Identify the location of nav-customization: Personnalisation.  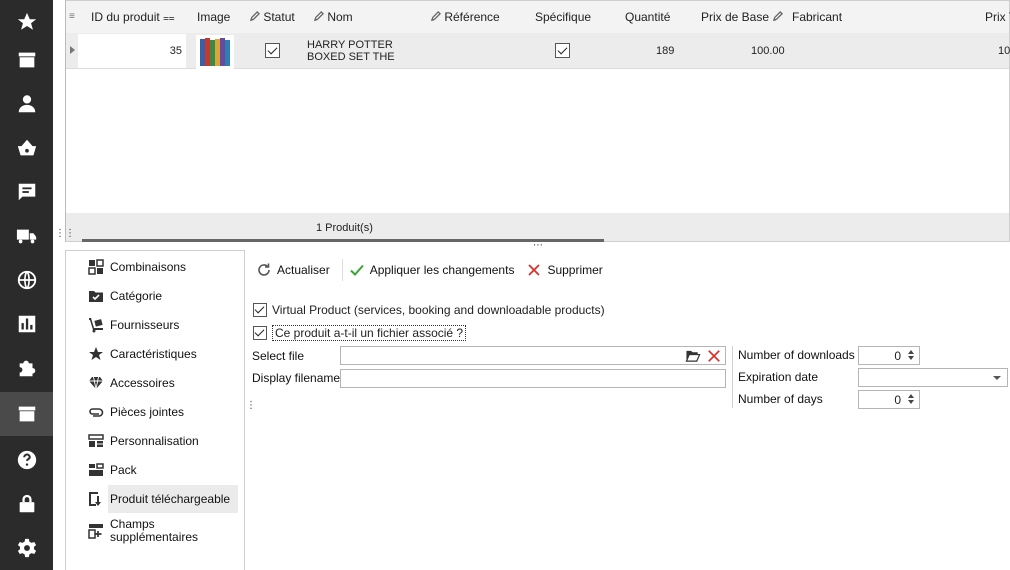
(163, 441).